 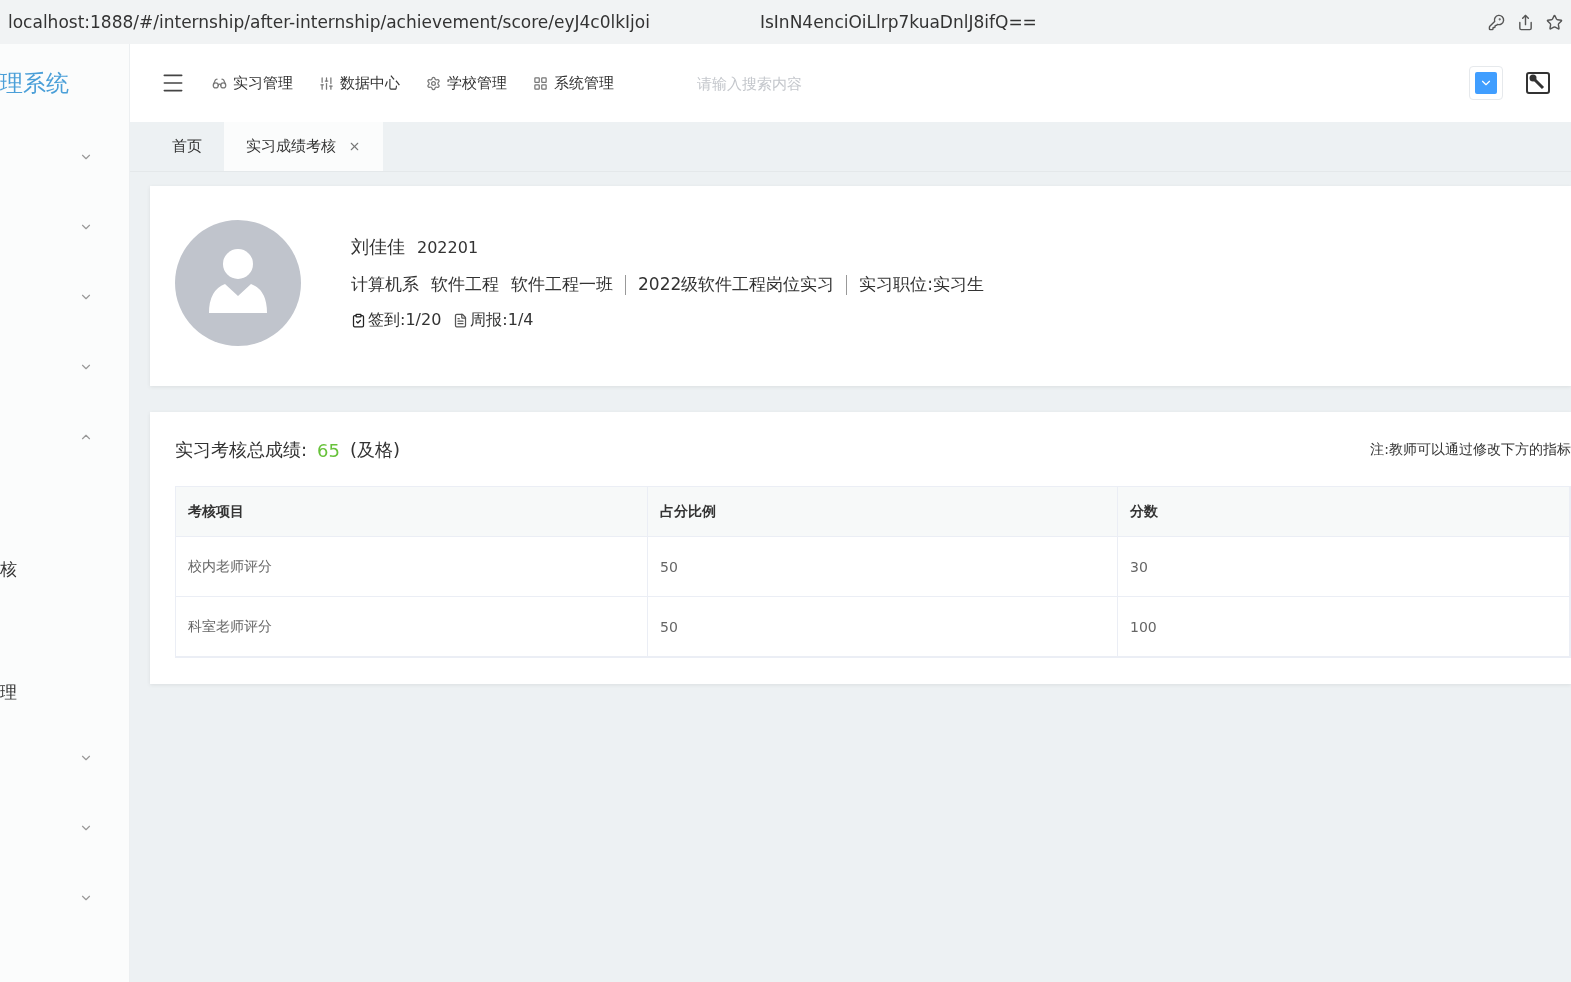 What do you see at coordinates (1344, 512) in the screenshot?
I see `column-header: 分数` at bounding box center [1344, 512].